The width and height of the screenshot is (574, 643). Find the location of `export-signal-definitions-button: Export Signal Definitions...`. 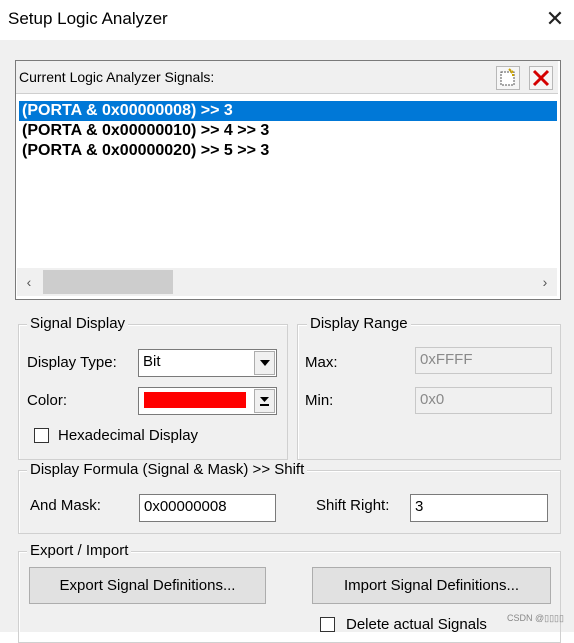

export-signal-definitions-button: Export Signal Definitions... is located at coordinates (147, 585).